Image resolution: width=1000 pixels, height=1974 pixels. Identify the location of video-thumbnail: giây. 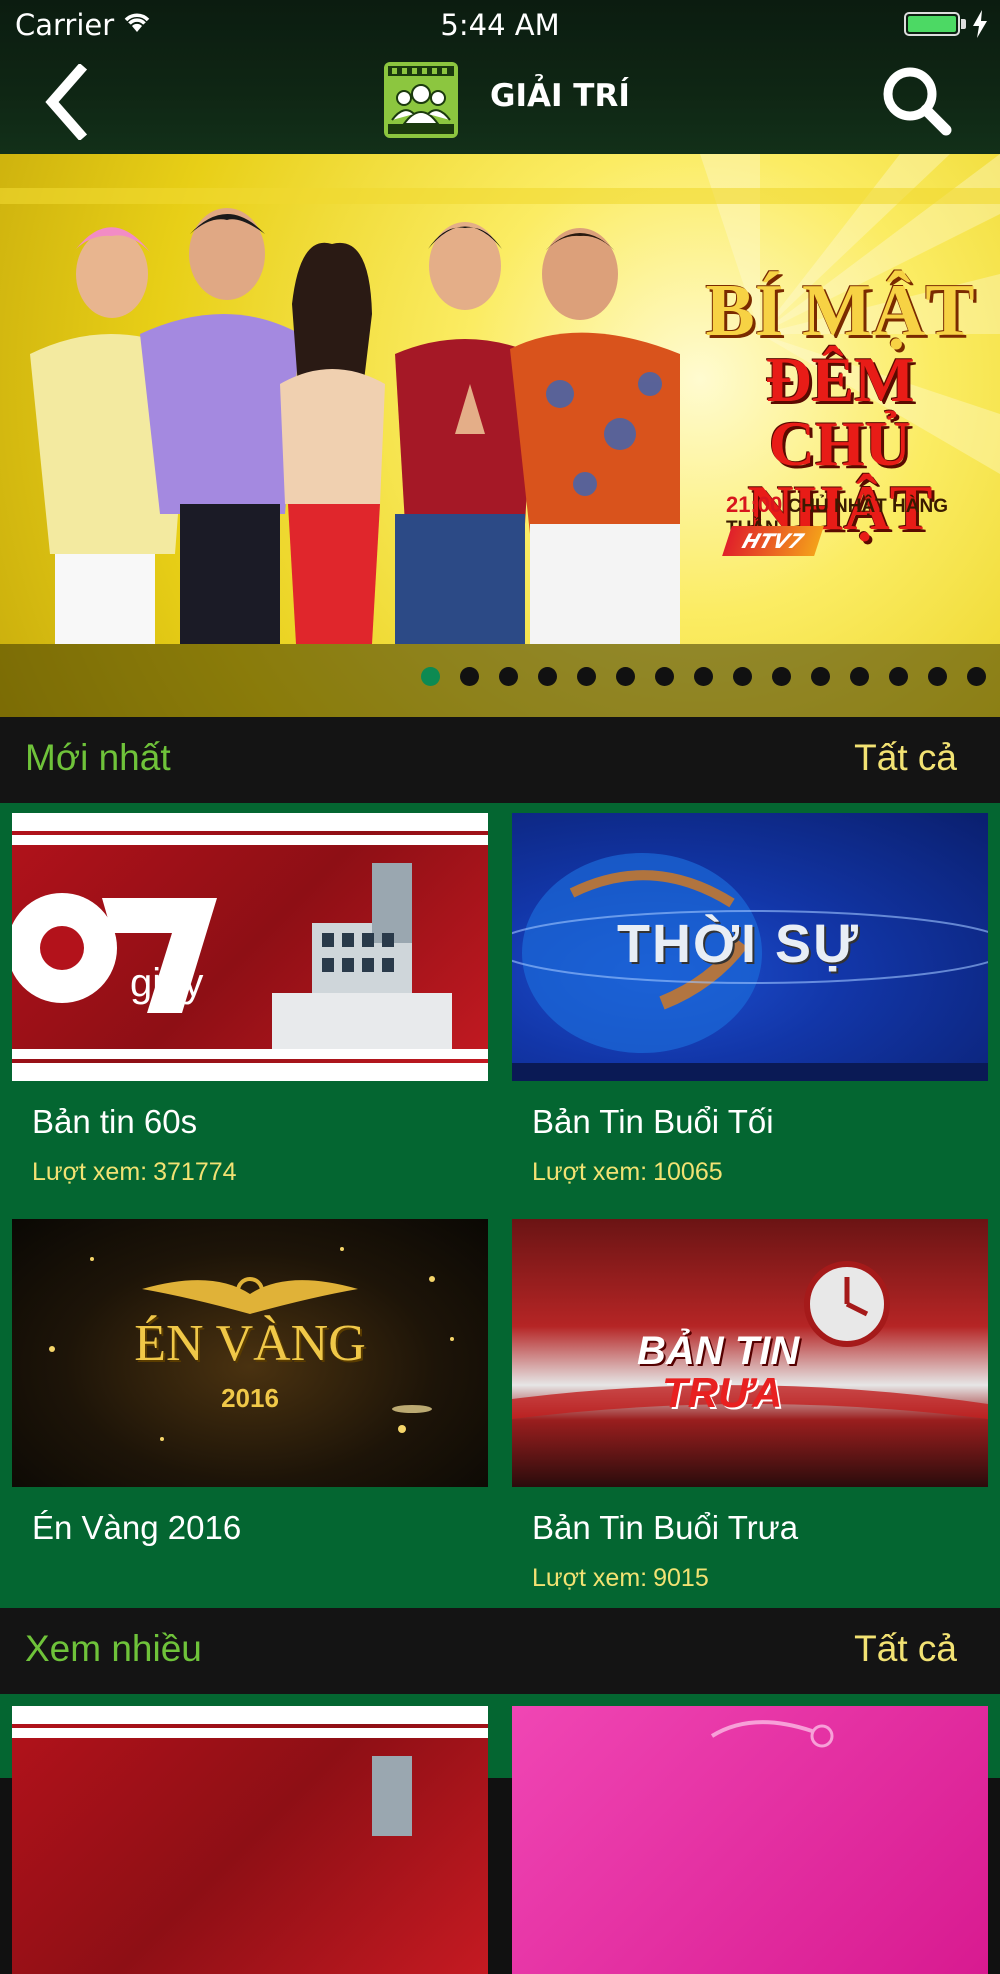
(250, 947).